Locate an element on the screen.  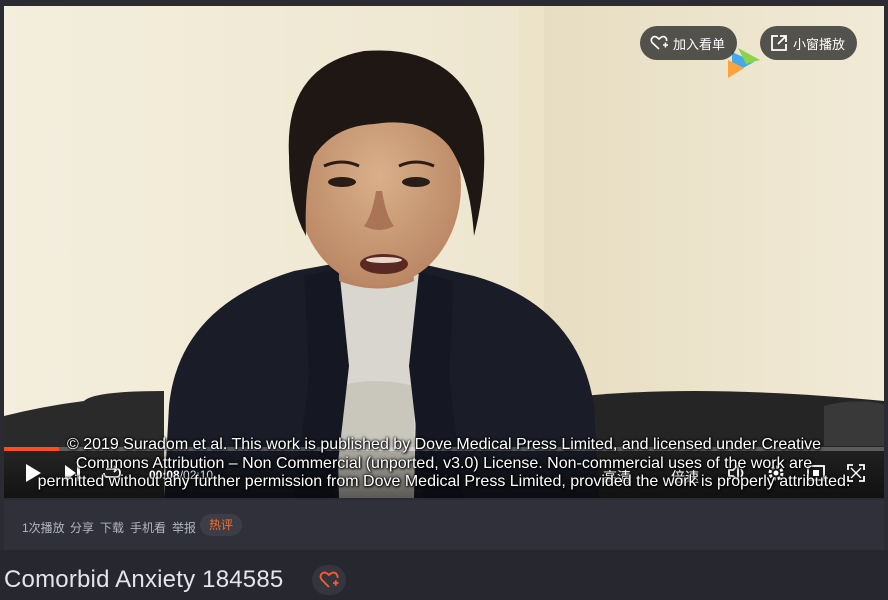
mini-window-button: 小窗播放 is located at coordinates (809, 43).